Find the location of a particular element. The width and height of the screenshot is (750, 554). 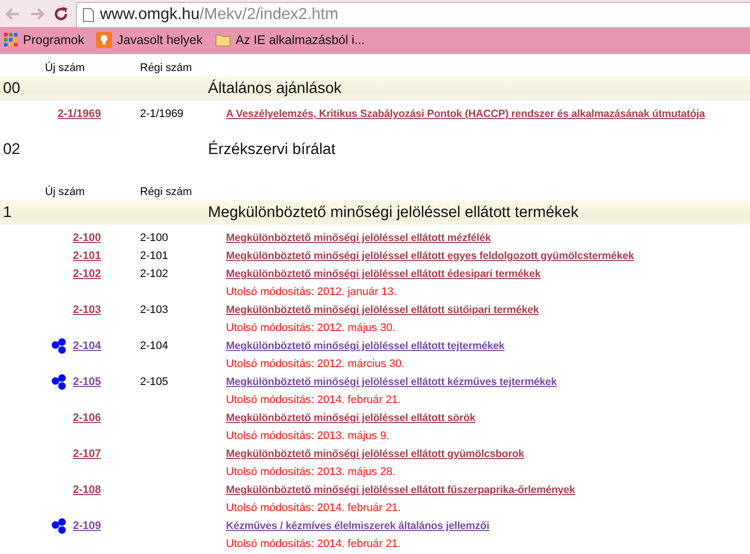

number-link: 2-108 is located at coordinates (86, 490).